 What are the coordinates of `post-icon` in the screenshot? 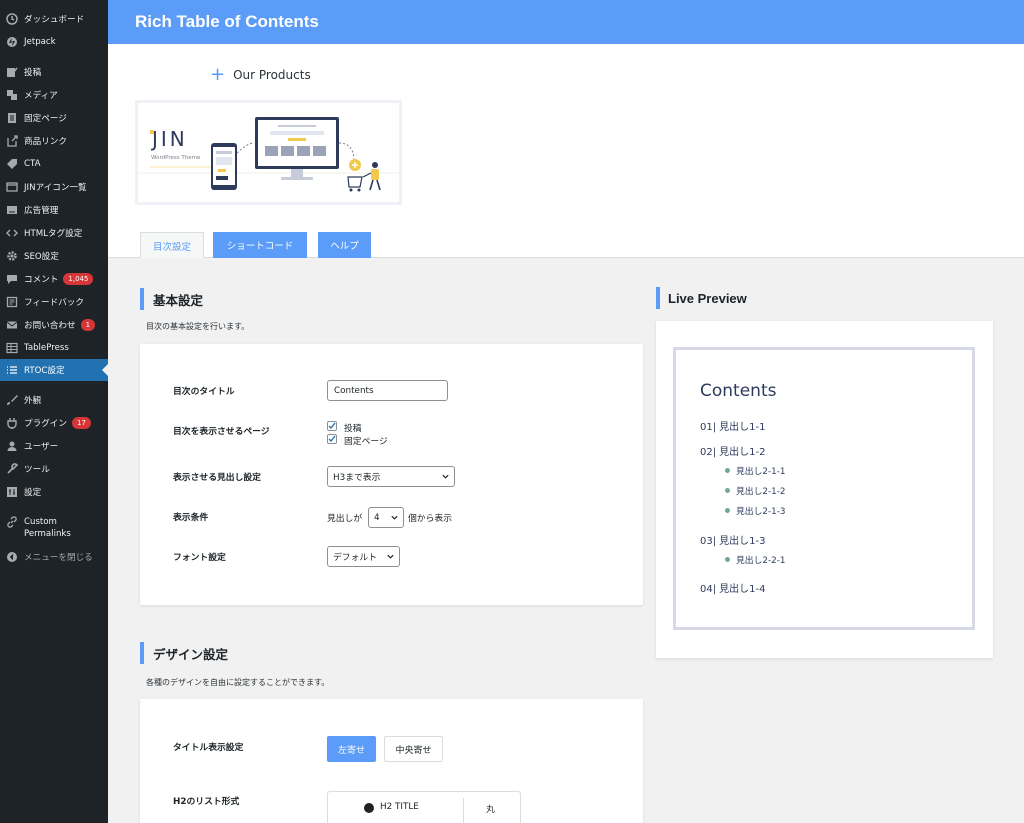 It's located at (12, 72).